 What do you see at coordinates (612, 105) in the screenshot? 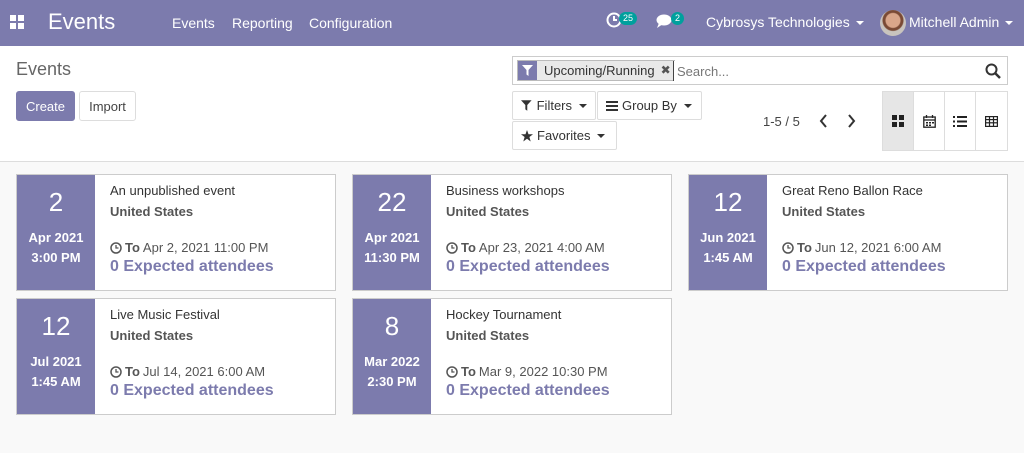
I see `bars-icon` at bounding box center [612, 105].